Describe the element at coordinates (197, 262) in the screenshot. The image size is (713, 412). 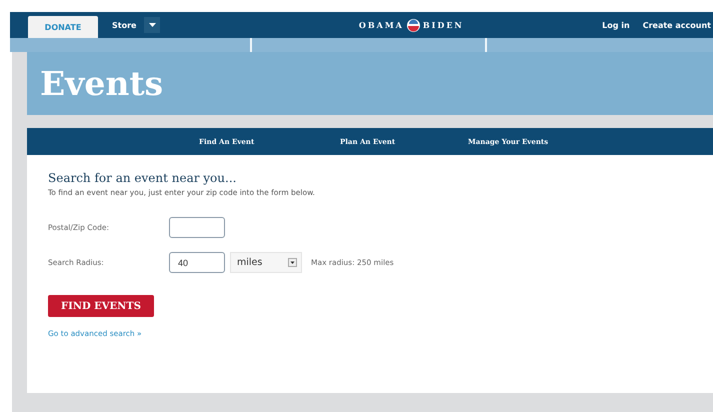
I see `radius-field: 40` at that location.